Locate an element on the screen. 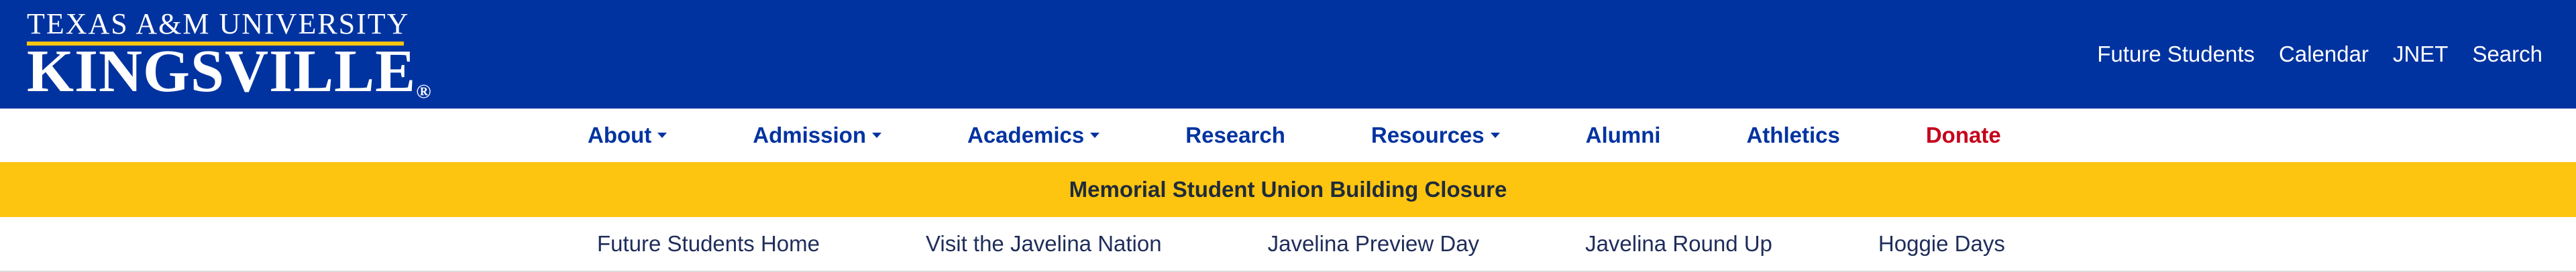  nav-athletics: Athletics is located at coordinates (1792, 135).